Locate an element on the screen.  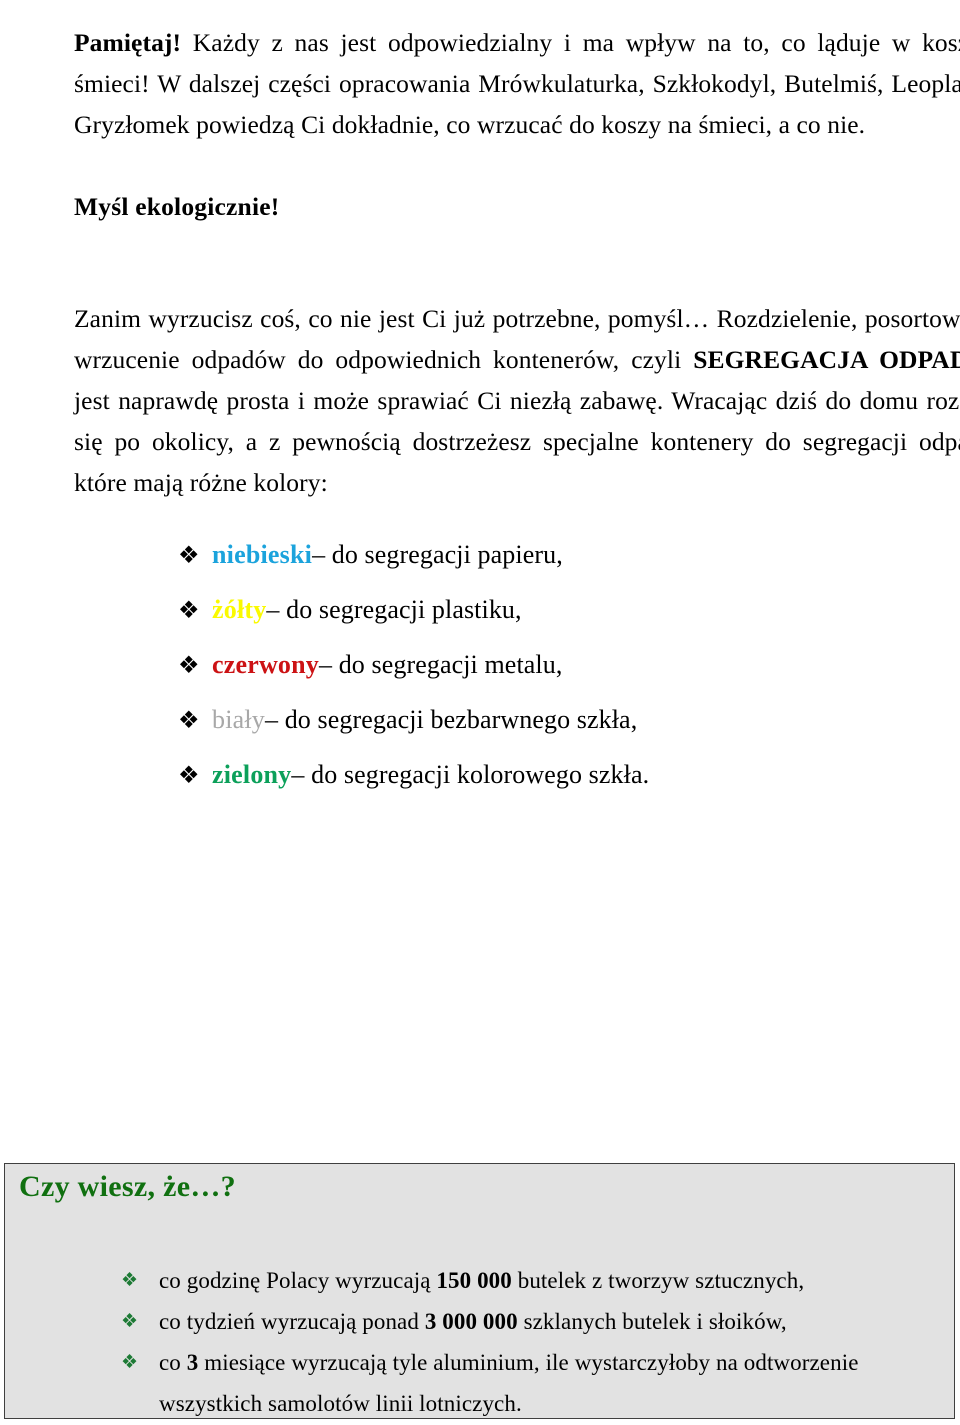
fact-pre: co godzinę Polacy wyrzucają is located at coordinates (298, 1280).